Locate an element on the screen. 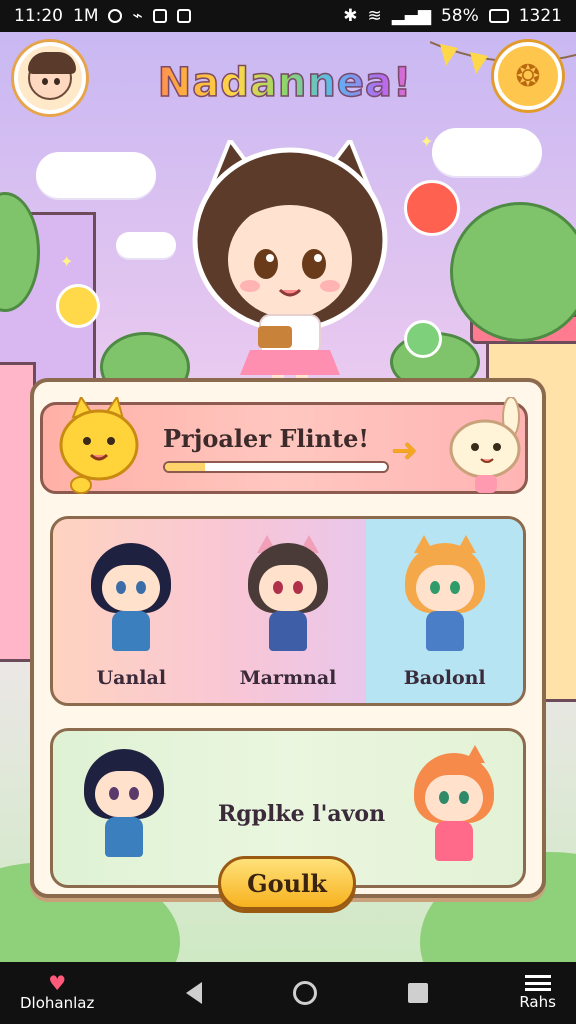 The width and height of the screenshot is (576, 1024). promo-banner: Prjoaler Flinte! ➜ is located at coordinates (284, 445).